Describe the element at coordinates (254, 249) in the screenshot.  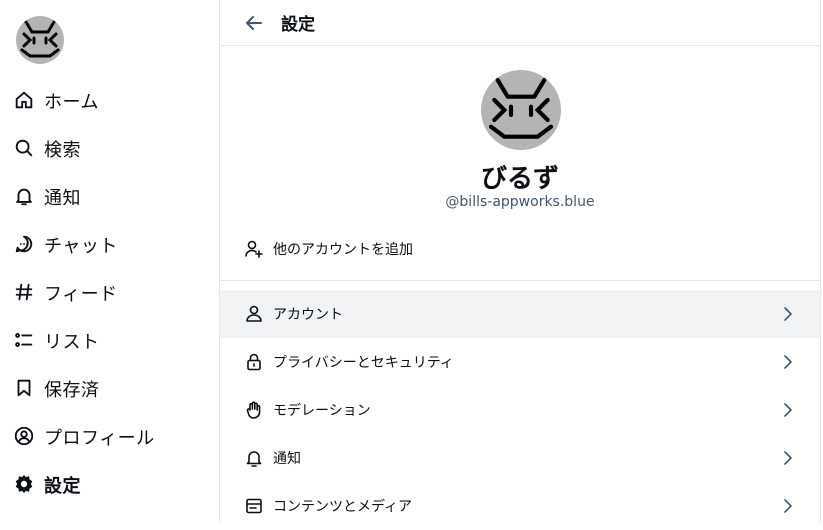
I see `person-add-icon` at that location.